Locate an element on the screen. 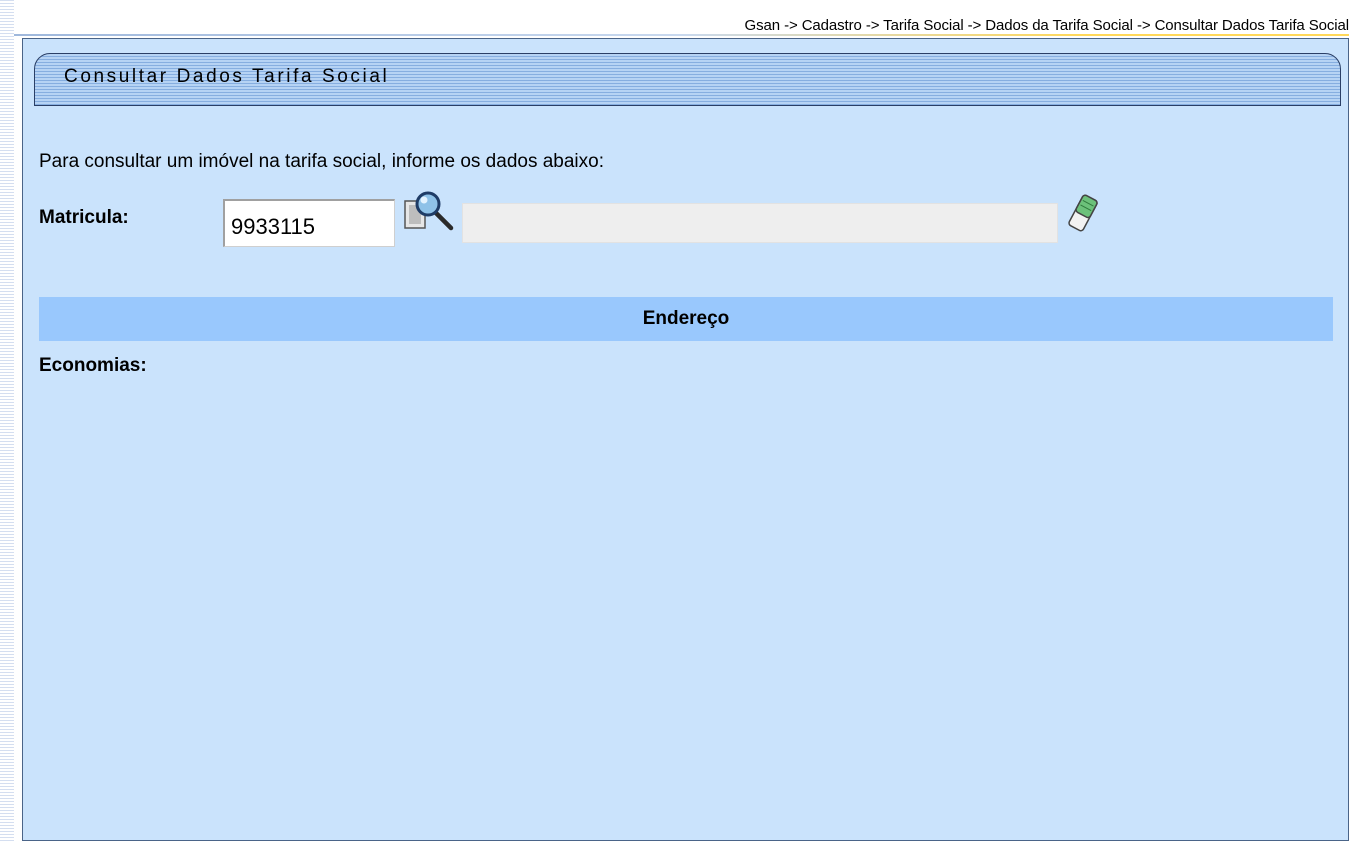  imovel-description-field is located at coordinates (760, 223).